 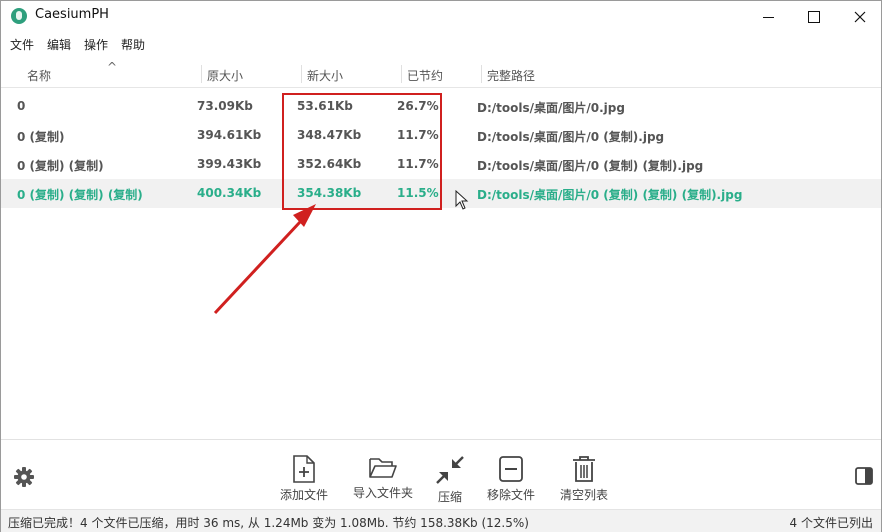 What do you see at coordinates (571, 137) in the screenshot?
I see `cell-path: D:/tools/桌面/图片/0 (复制).jpg` at bounding box center [571, 137].